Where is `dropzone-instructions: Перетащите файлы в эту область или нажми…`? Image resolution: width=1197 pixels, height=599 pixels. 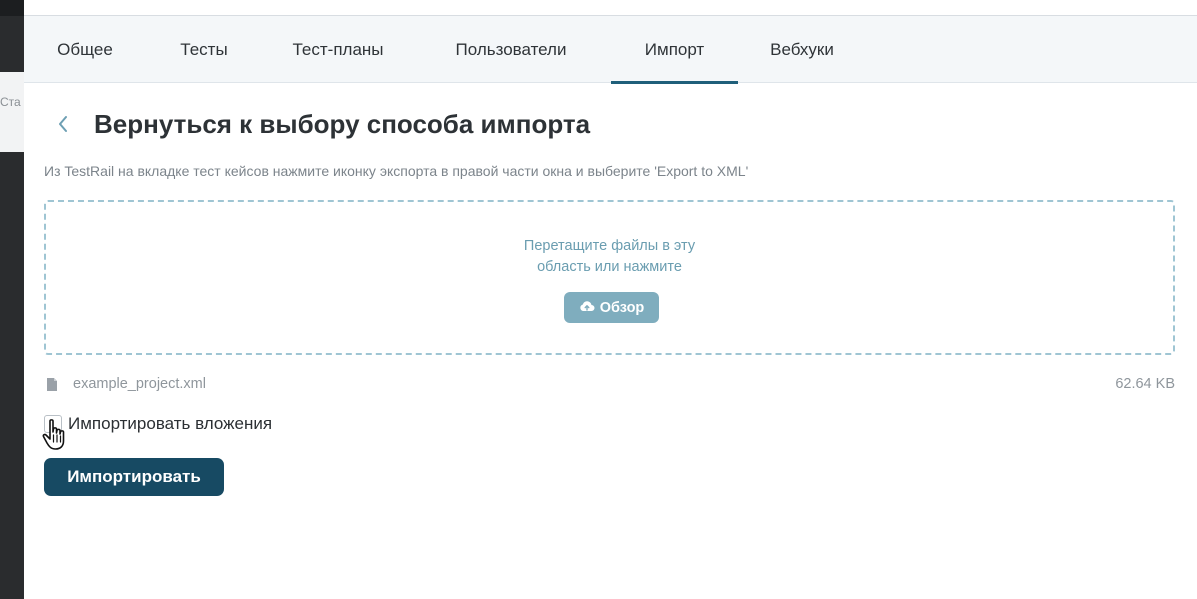 dropzone-instructions: Перетащите файлы в эту область или нажми… is located at coordinates (609, 257).